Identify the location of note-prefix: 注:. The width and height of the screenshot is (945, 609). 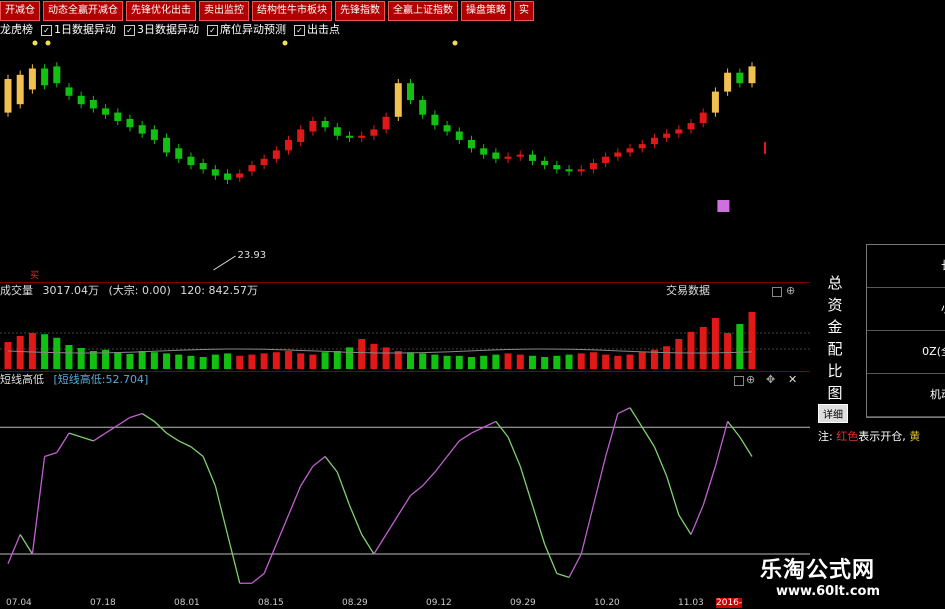
(825, 436).